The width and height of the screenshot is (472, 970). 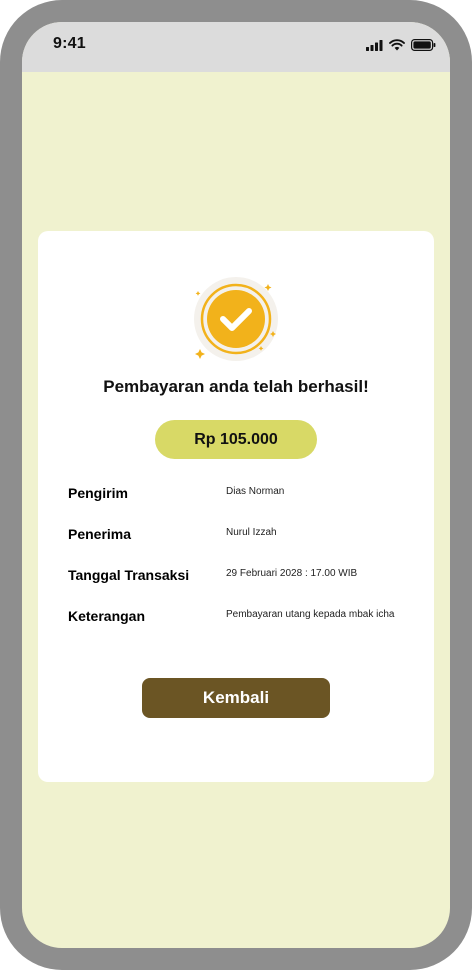 I want to click on detail-row-sender: Pengirim Dias Norman, so click(x=248, y=494).